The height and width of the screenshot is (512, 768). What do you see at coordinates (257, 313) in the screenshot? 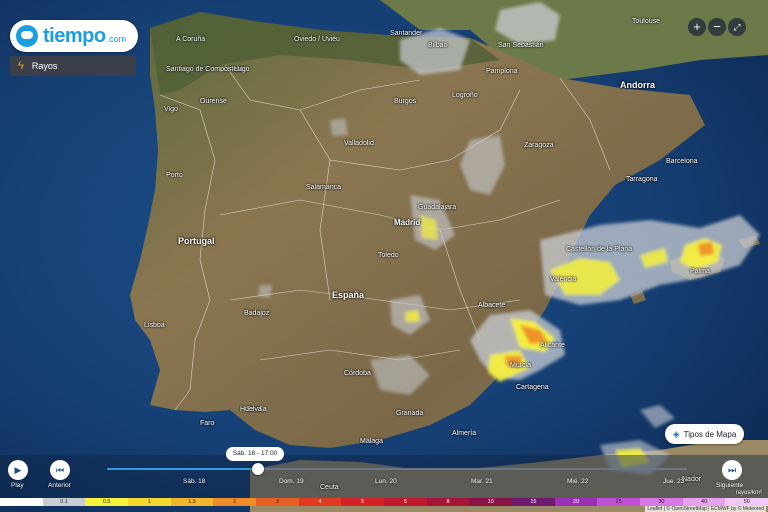
I see `city-label: Badajoz` at bounding box center [257, 313].